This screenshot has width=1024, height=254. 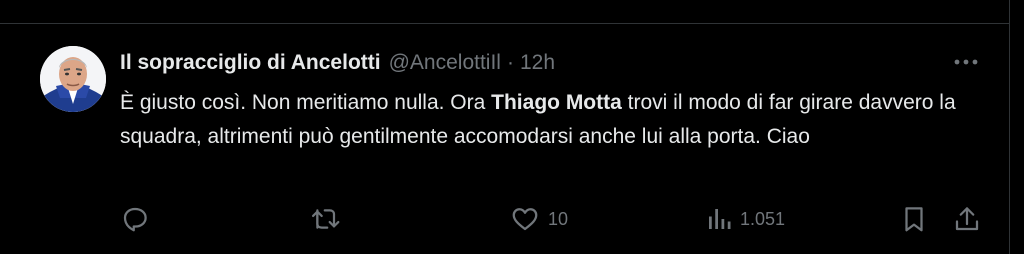 I want to click on bookmark-button, so click(x=914, y=219).